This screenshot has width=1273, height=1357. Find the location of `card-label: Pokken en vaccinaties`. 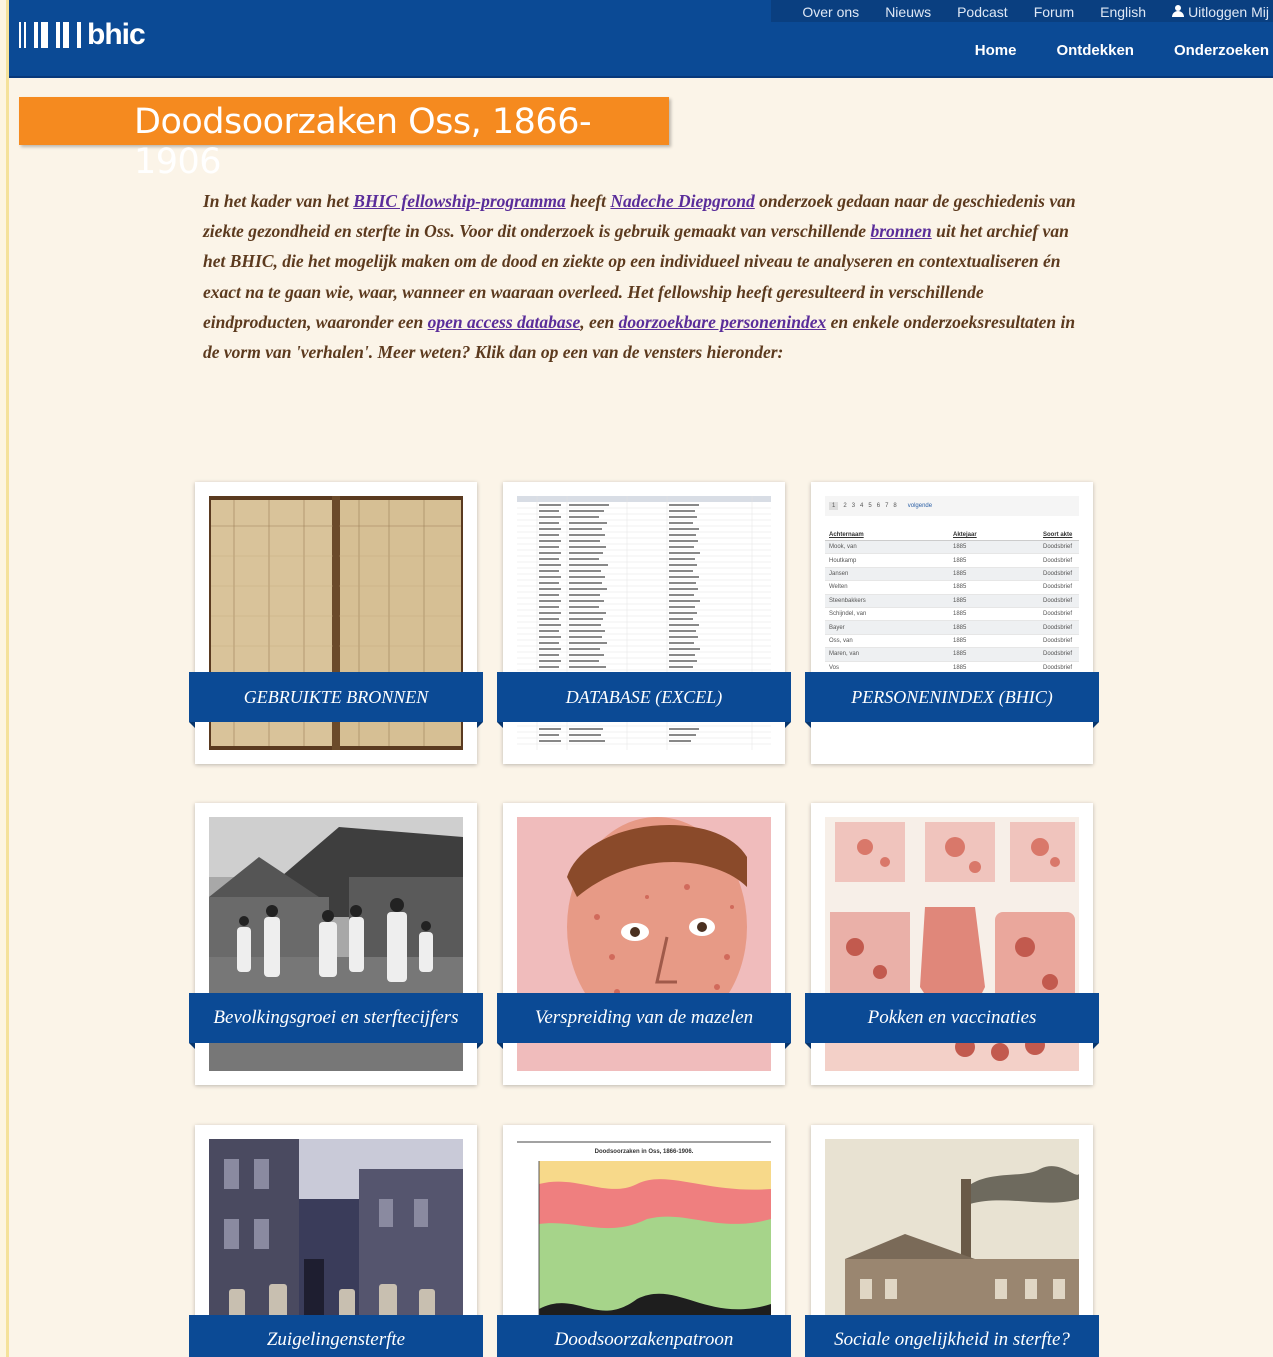

card-label: Pokken en vaccinaties is located at coordinates (952, 1021).